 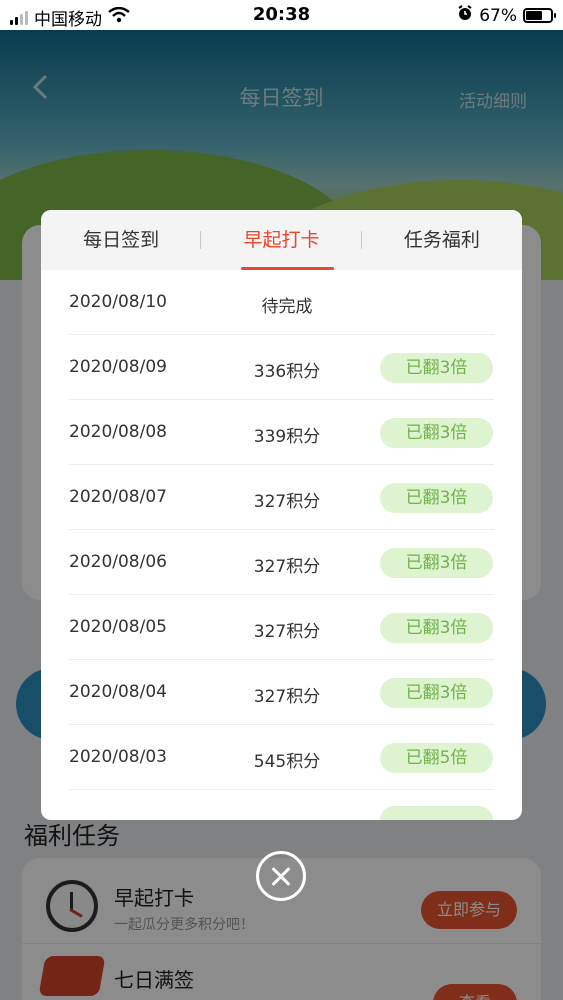 What do you see at coordinates (118, 757) in the screenshot?
I see `record-date: 2020/08/03` at bounding box center [118, 757].